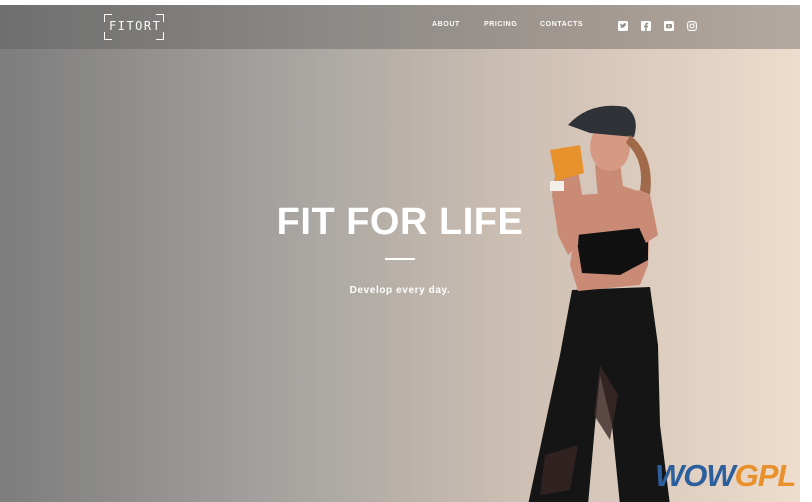  I want to click on hero-divider, so click(400, 259).